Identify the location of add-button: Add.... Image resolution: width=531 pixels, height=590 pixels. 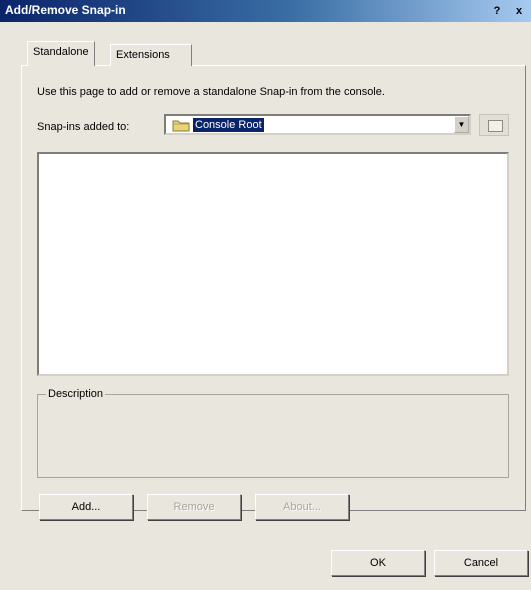
(86, 507).